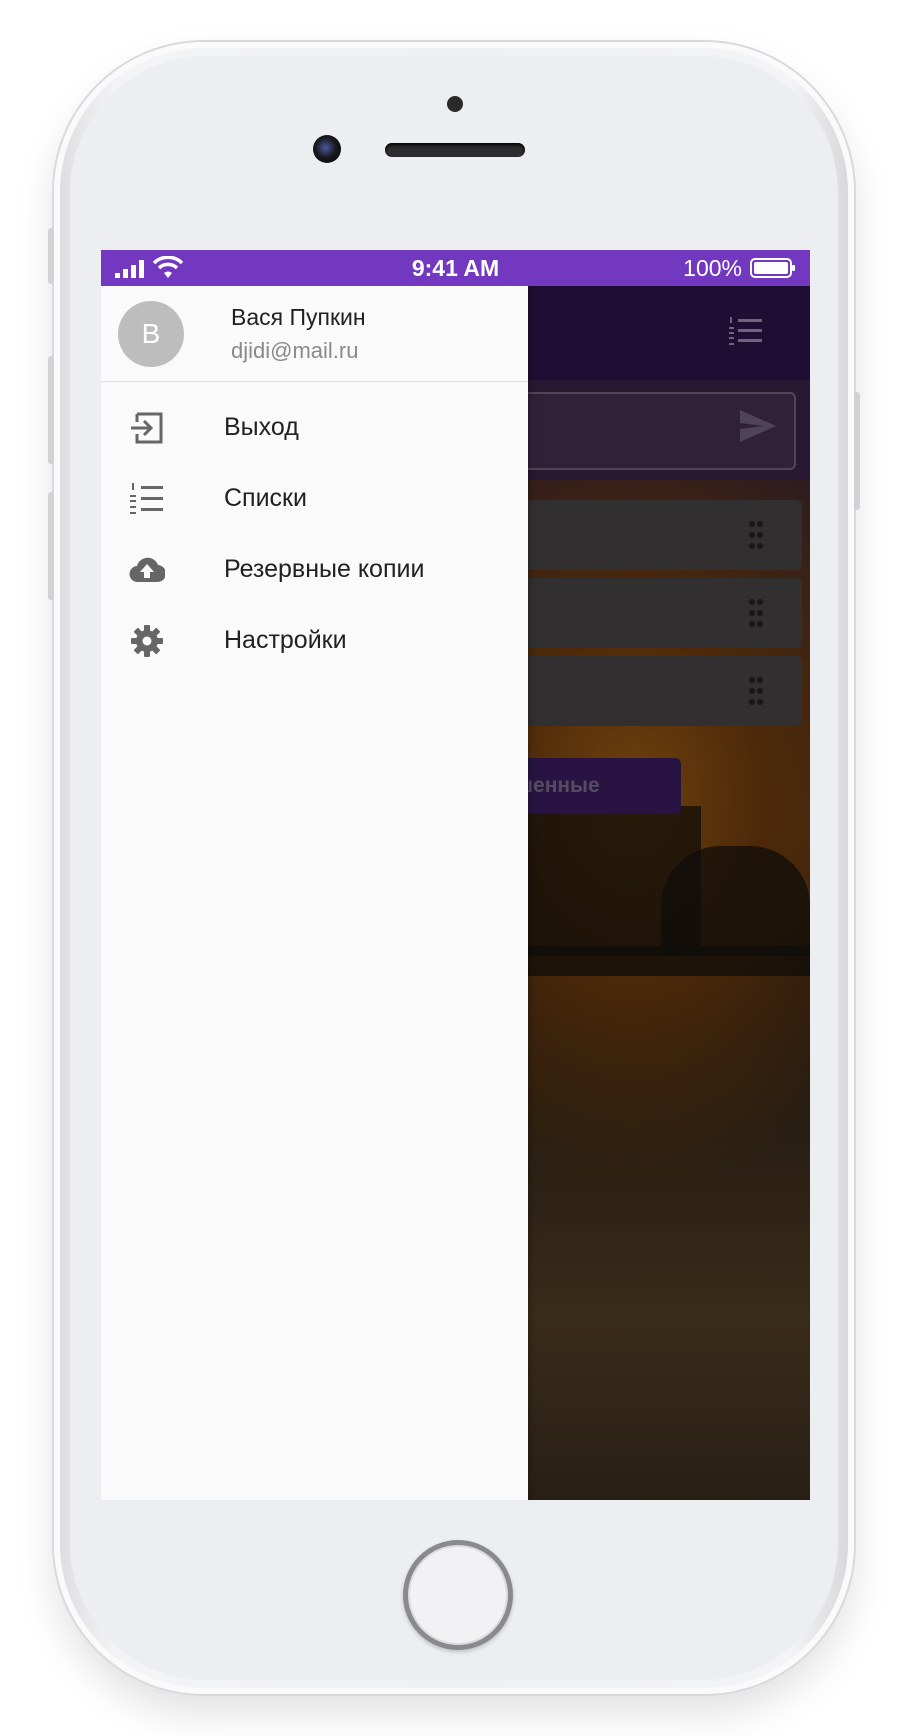 This screenshot has height=1736, width=908. Describe the element at coordinates (455, 104) in the screenshot. I see `proximity-sensor` at that location.